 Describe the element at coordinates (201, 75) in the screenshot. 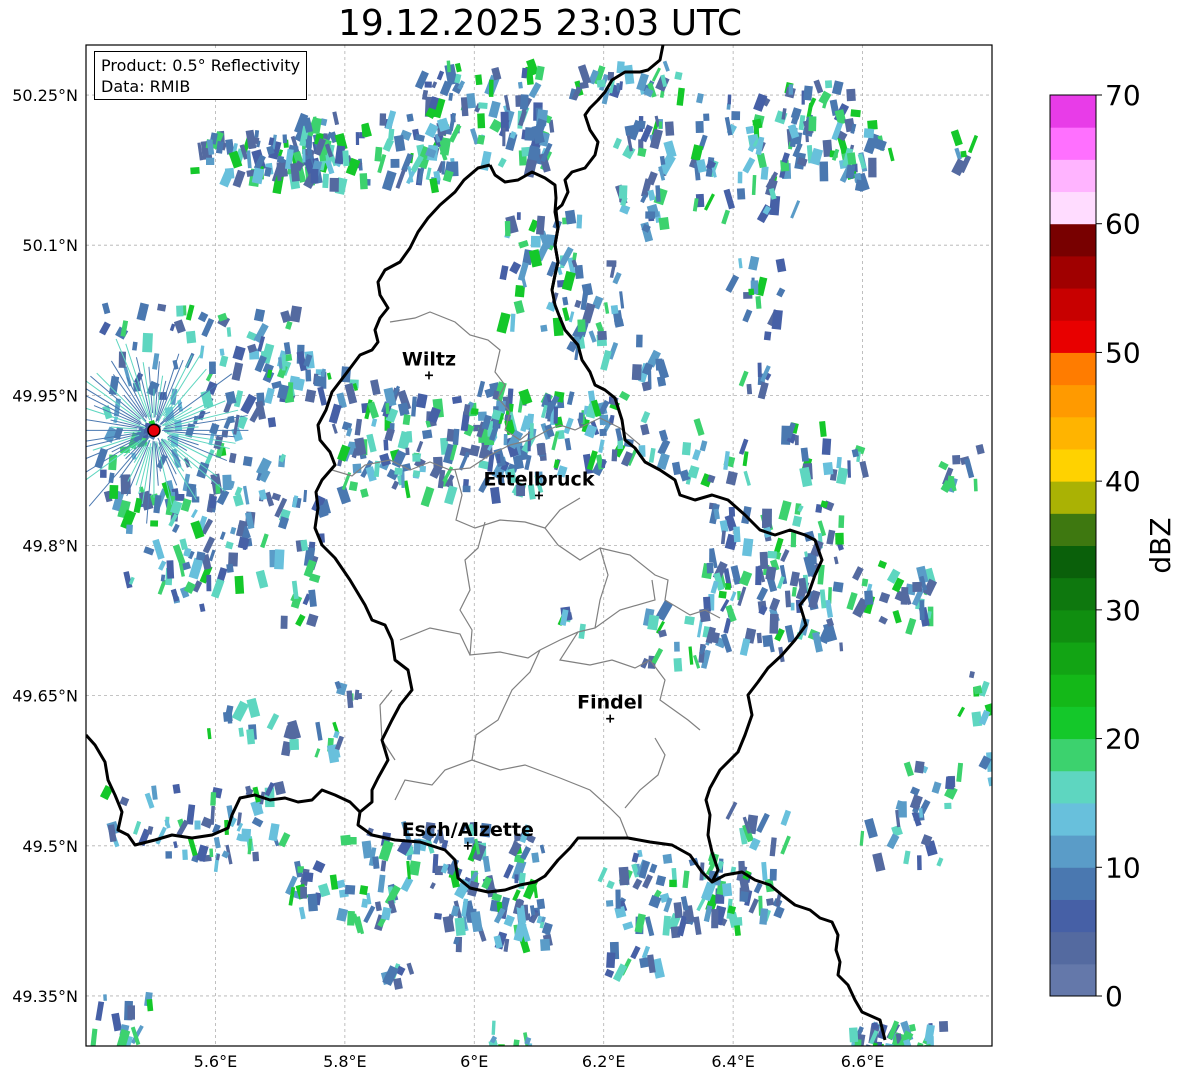

I see `info-box: Product: 0.5° Reflectivity Data: RMIB` at that location.